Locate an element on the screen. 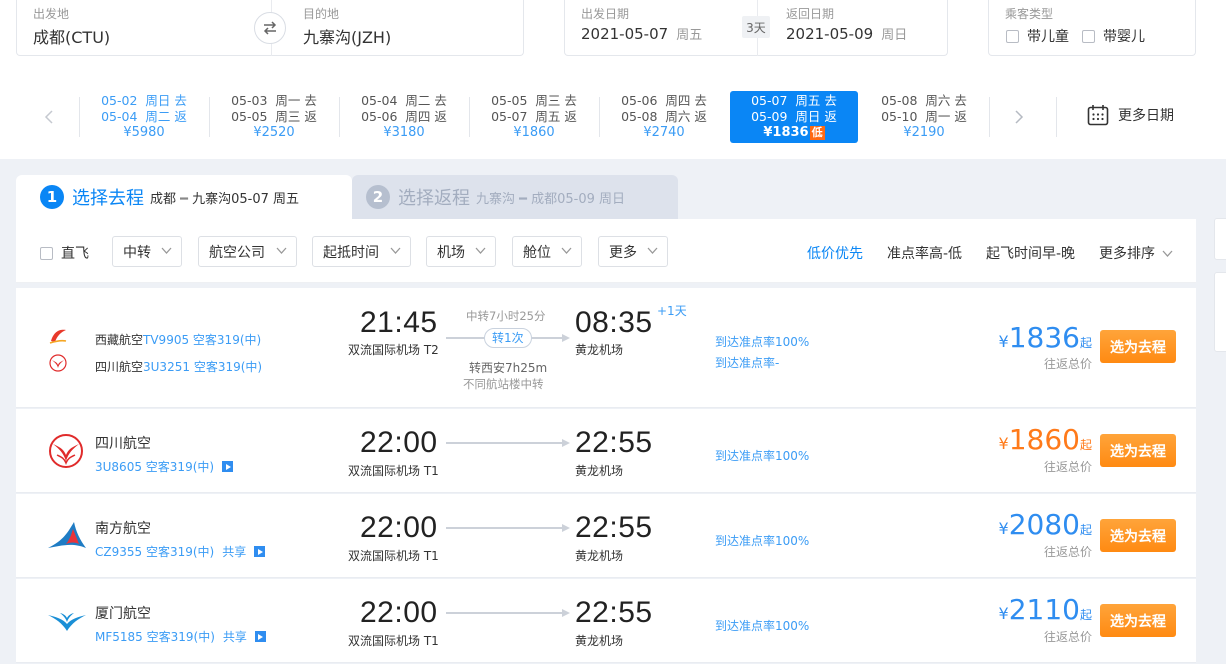  transfer-note: 不同航站楼中转 is located at coordinates (503, 384).